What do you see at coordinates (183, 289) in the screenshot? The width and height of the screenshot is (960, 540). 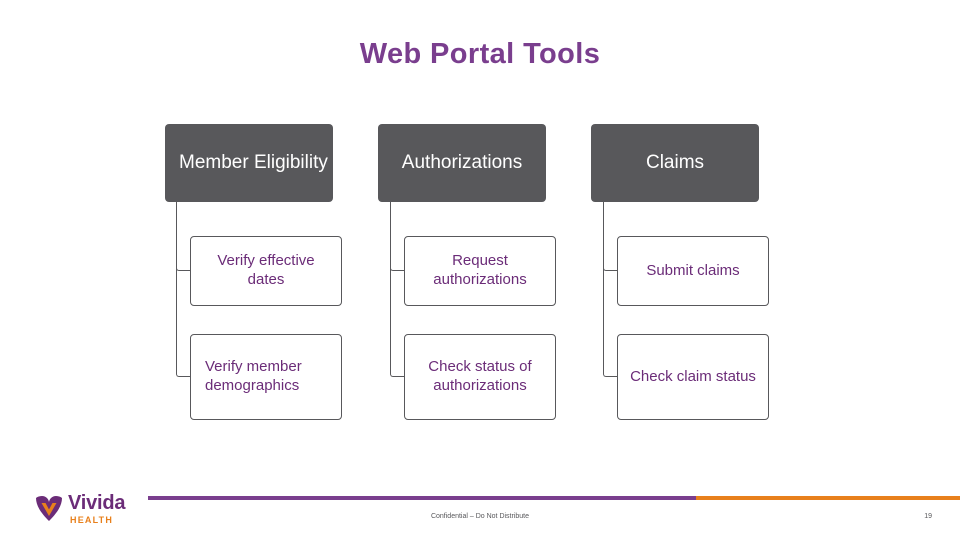 I see `connector-col1-child2` at bounding box center [183, 289].